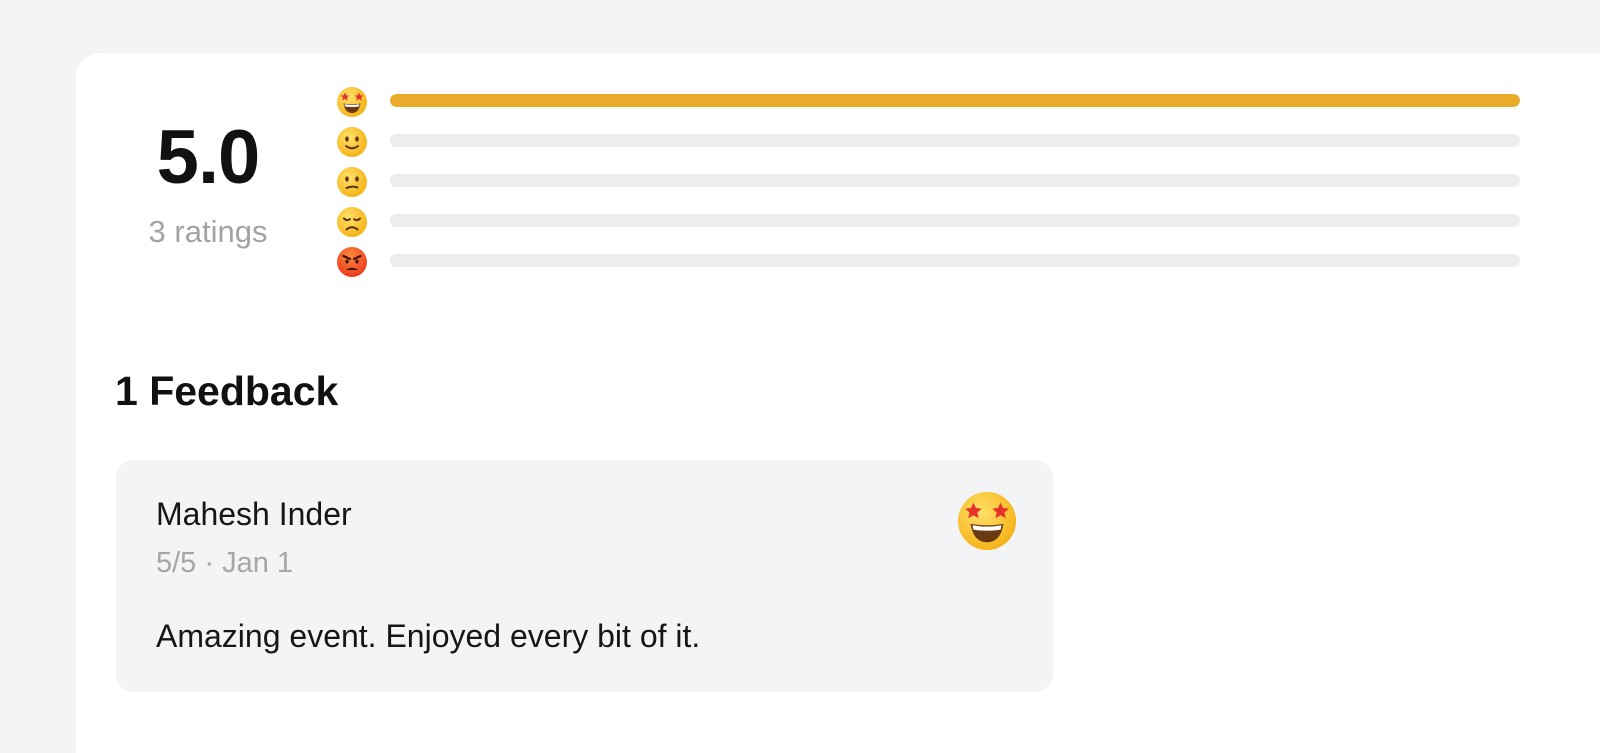 Image resolution: width=1600 pixels, height=753 pixels. What do you see at coordinates (208, 157) in the screenshot?
I see `average-rating: 5.0` at bounding box center [208, 157].